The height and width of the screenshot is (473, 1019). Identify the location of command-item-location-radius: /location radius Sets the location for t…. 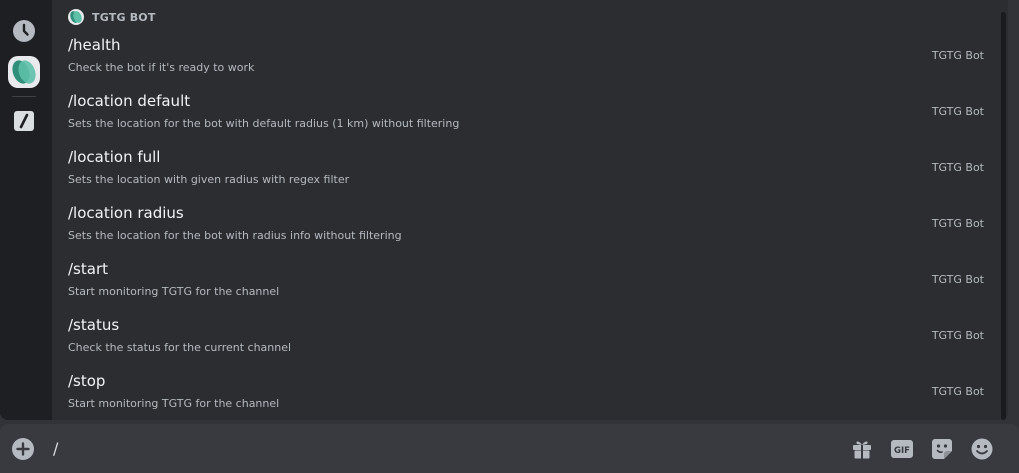
(527, 224).